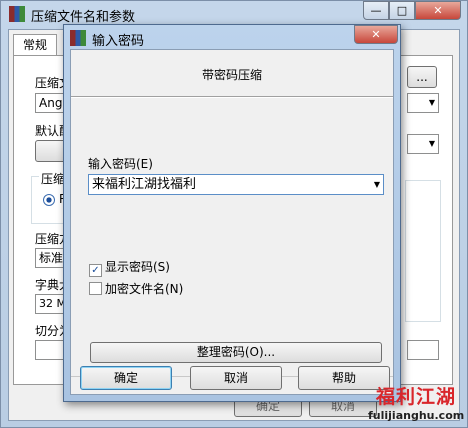 This screenshot has width=468, height=428. Describe the element at coordinates (136, 288) in the screenshot. I see `encrypt-filenames-checkbox: 加密文件名(N)` at that location.